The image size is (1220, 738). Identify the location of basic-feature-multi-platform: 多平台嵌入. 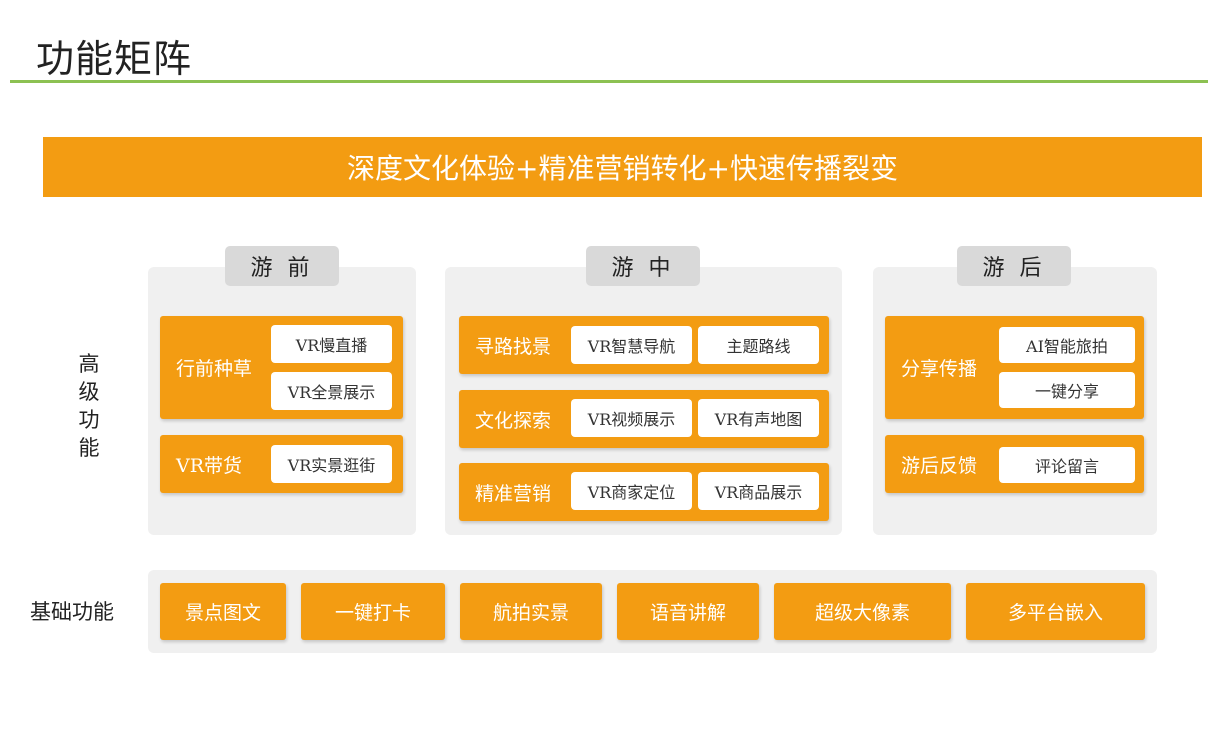
(1055, 611).